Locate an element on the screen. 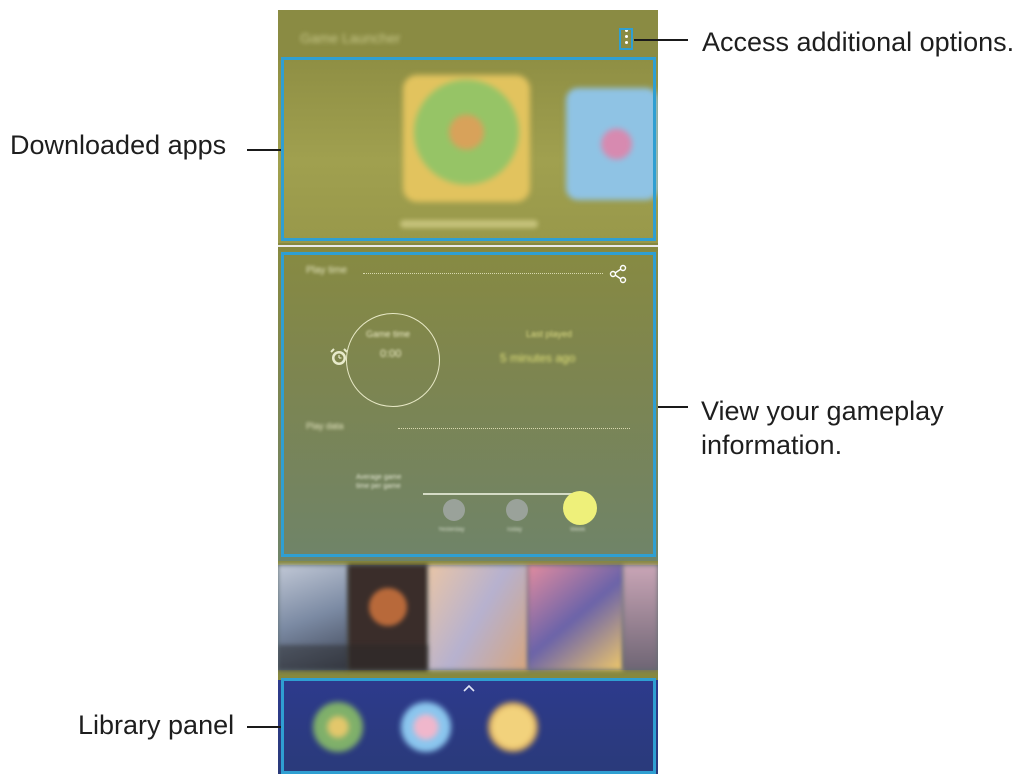 Image resolution: width=1027 pixels, height=774 pixels. callout-gameplay-info: View your gameplay information. is located at coordinates (822, 428).